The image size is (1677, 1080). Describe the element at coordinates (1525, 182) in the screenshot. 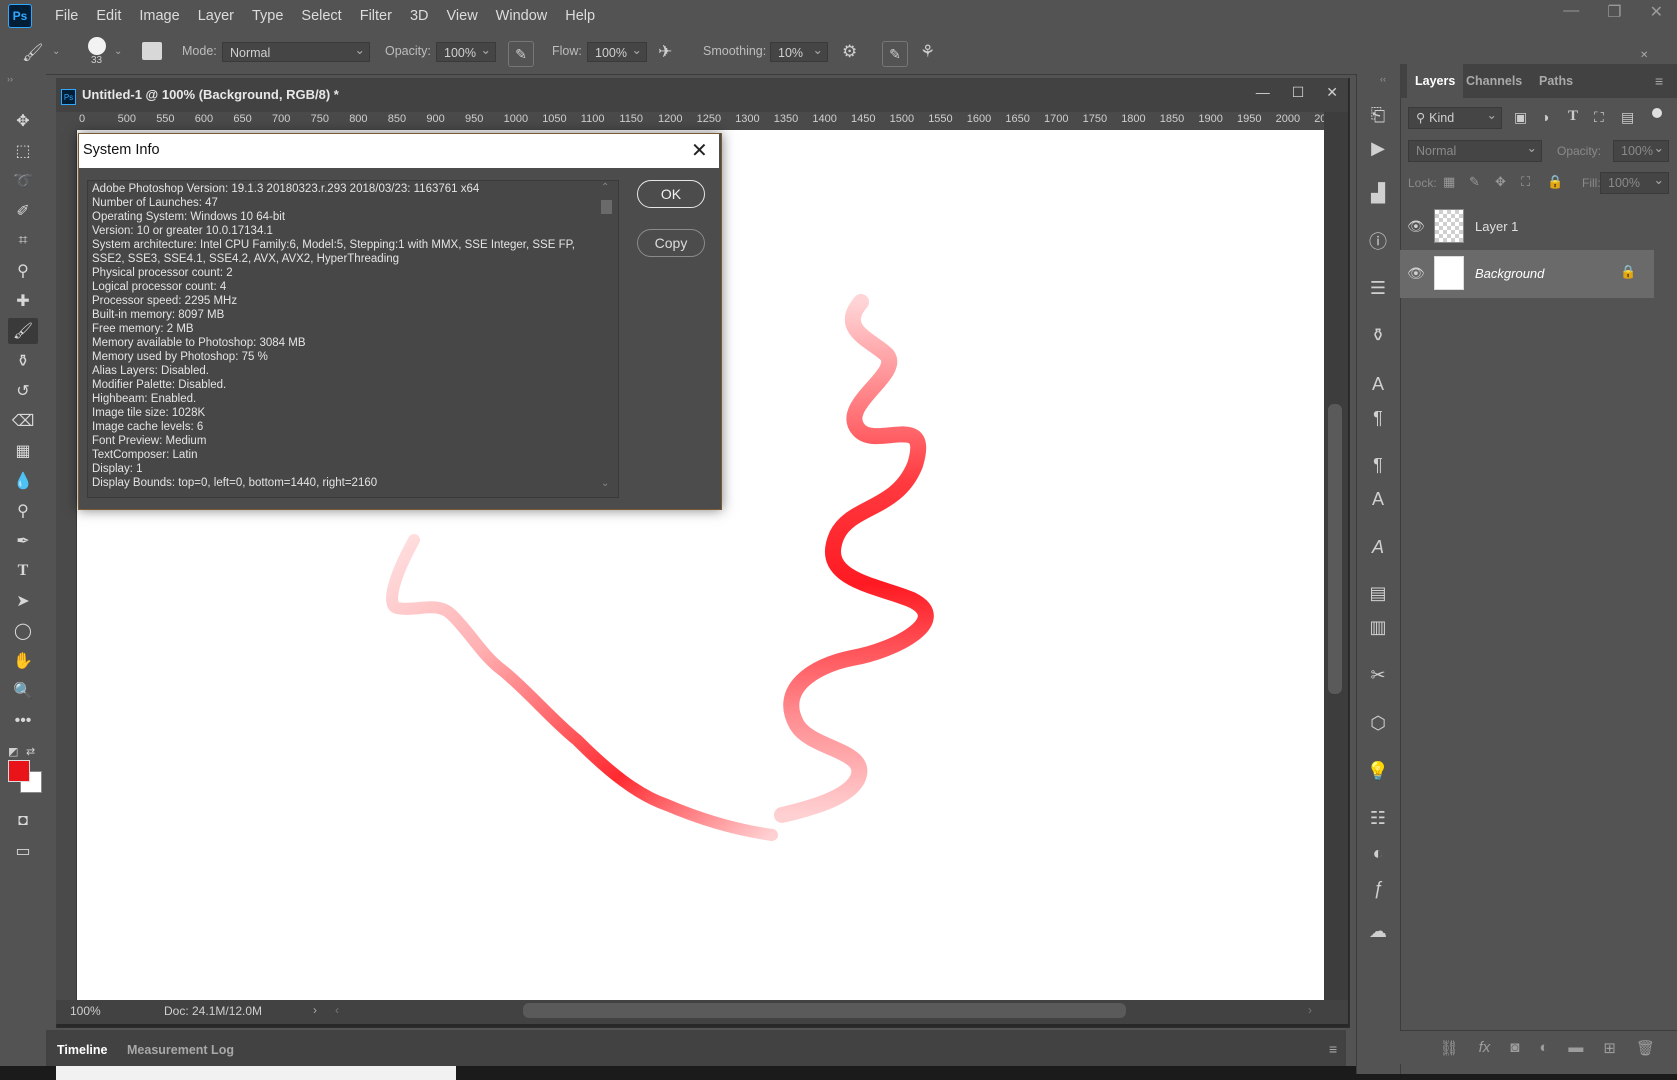

I see `lock-artboard-icon: ⛶` at that location.